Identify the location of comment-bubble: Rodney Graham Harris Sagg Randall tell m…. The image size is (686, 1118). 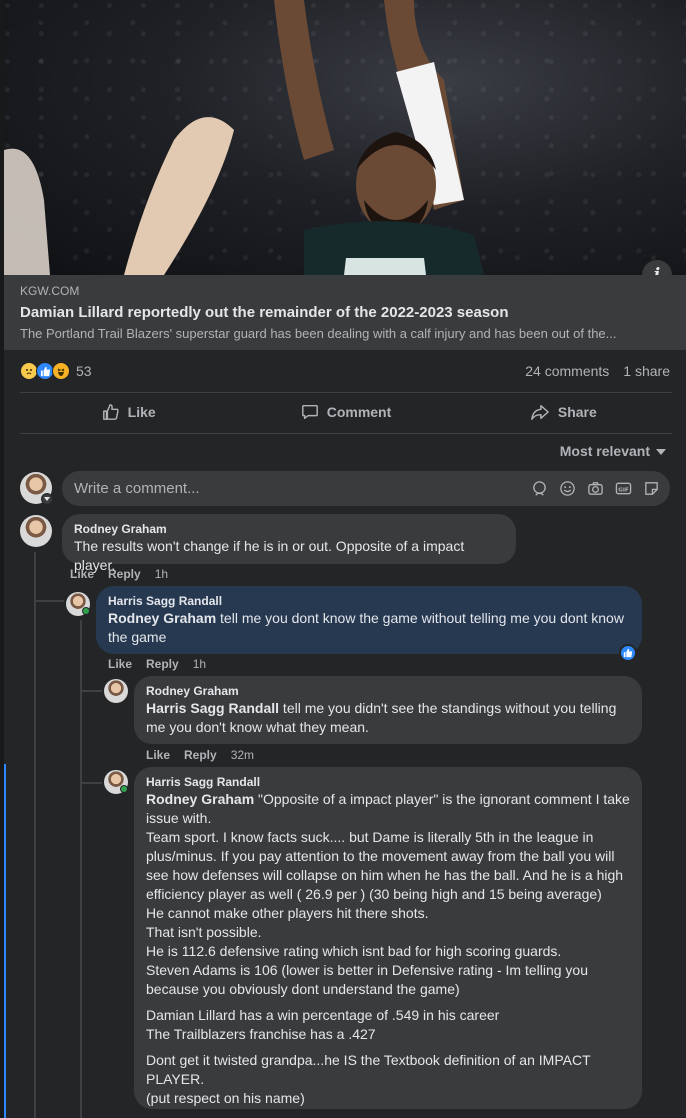
(388, 710).